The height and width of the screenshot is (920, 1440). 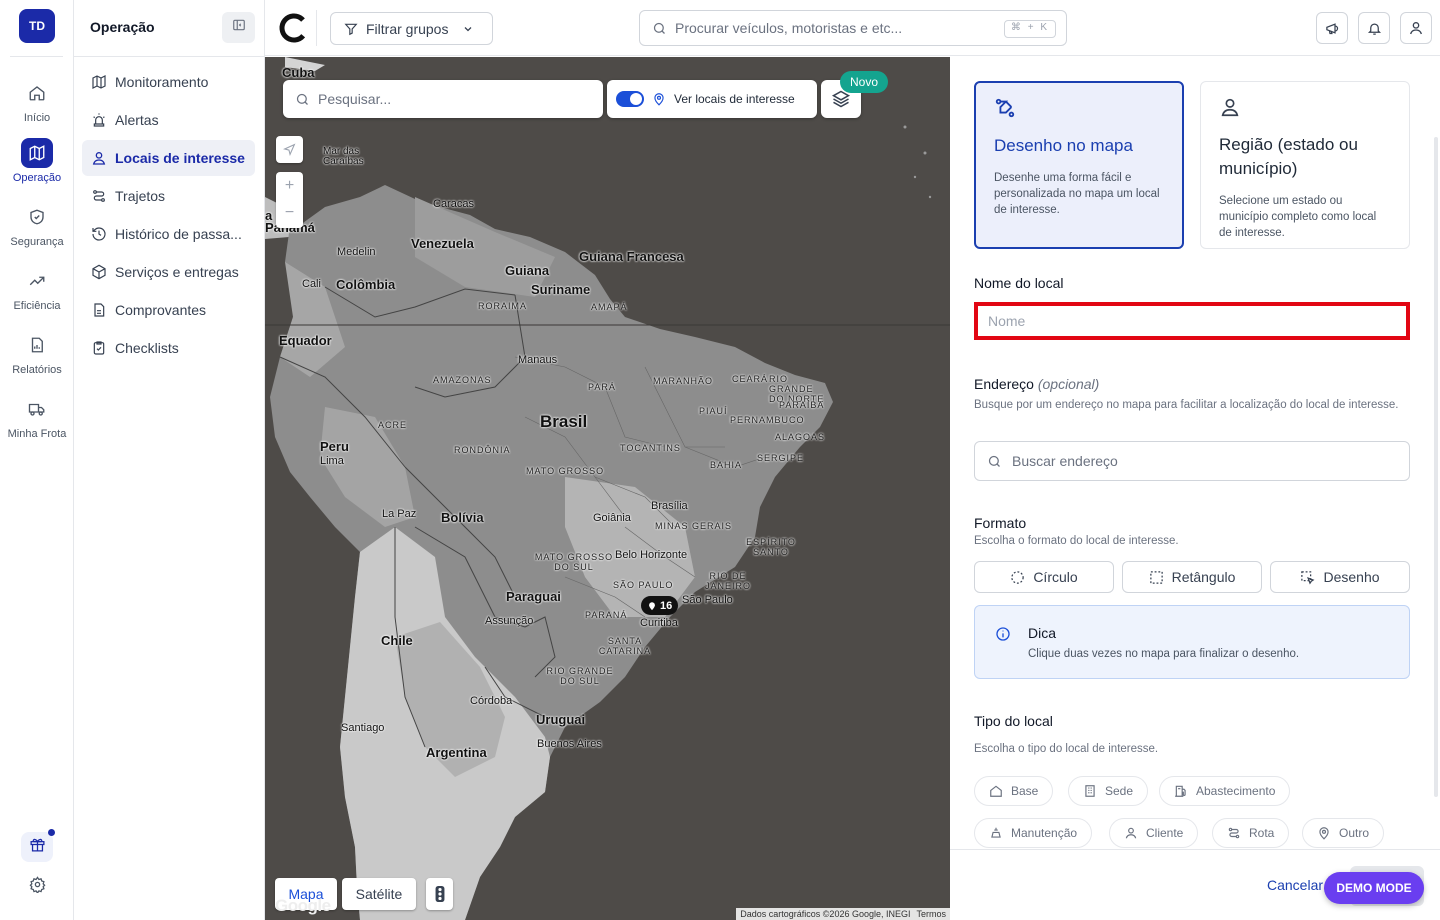 What do you see at coordinates (294, 28) in the screenshot?
I see `brand-logo` at bounding box center [294, 28].